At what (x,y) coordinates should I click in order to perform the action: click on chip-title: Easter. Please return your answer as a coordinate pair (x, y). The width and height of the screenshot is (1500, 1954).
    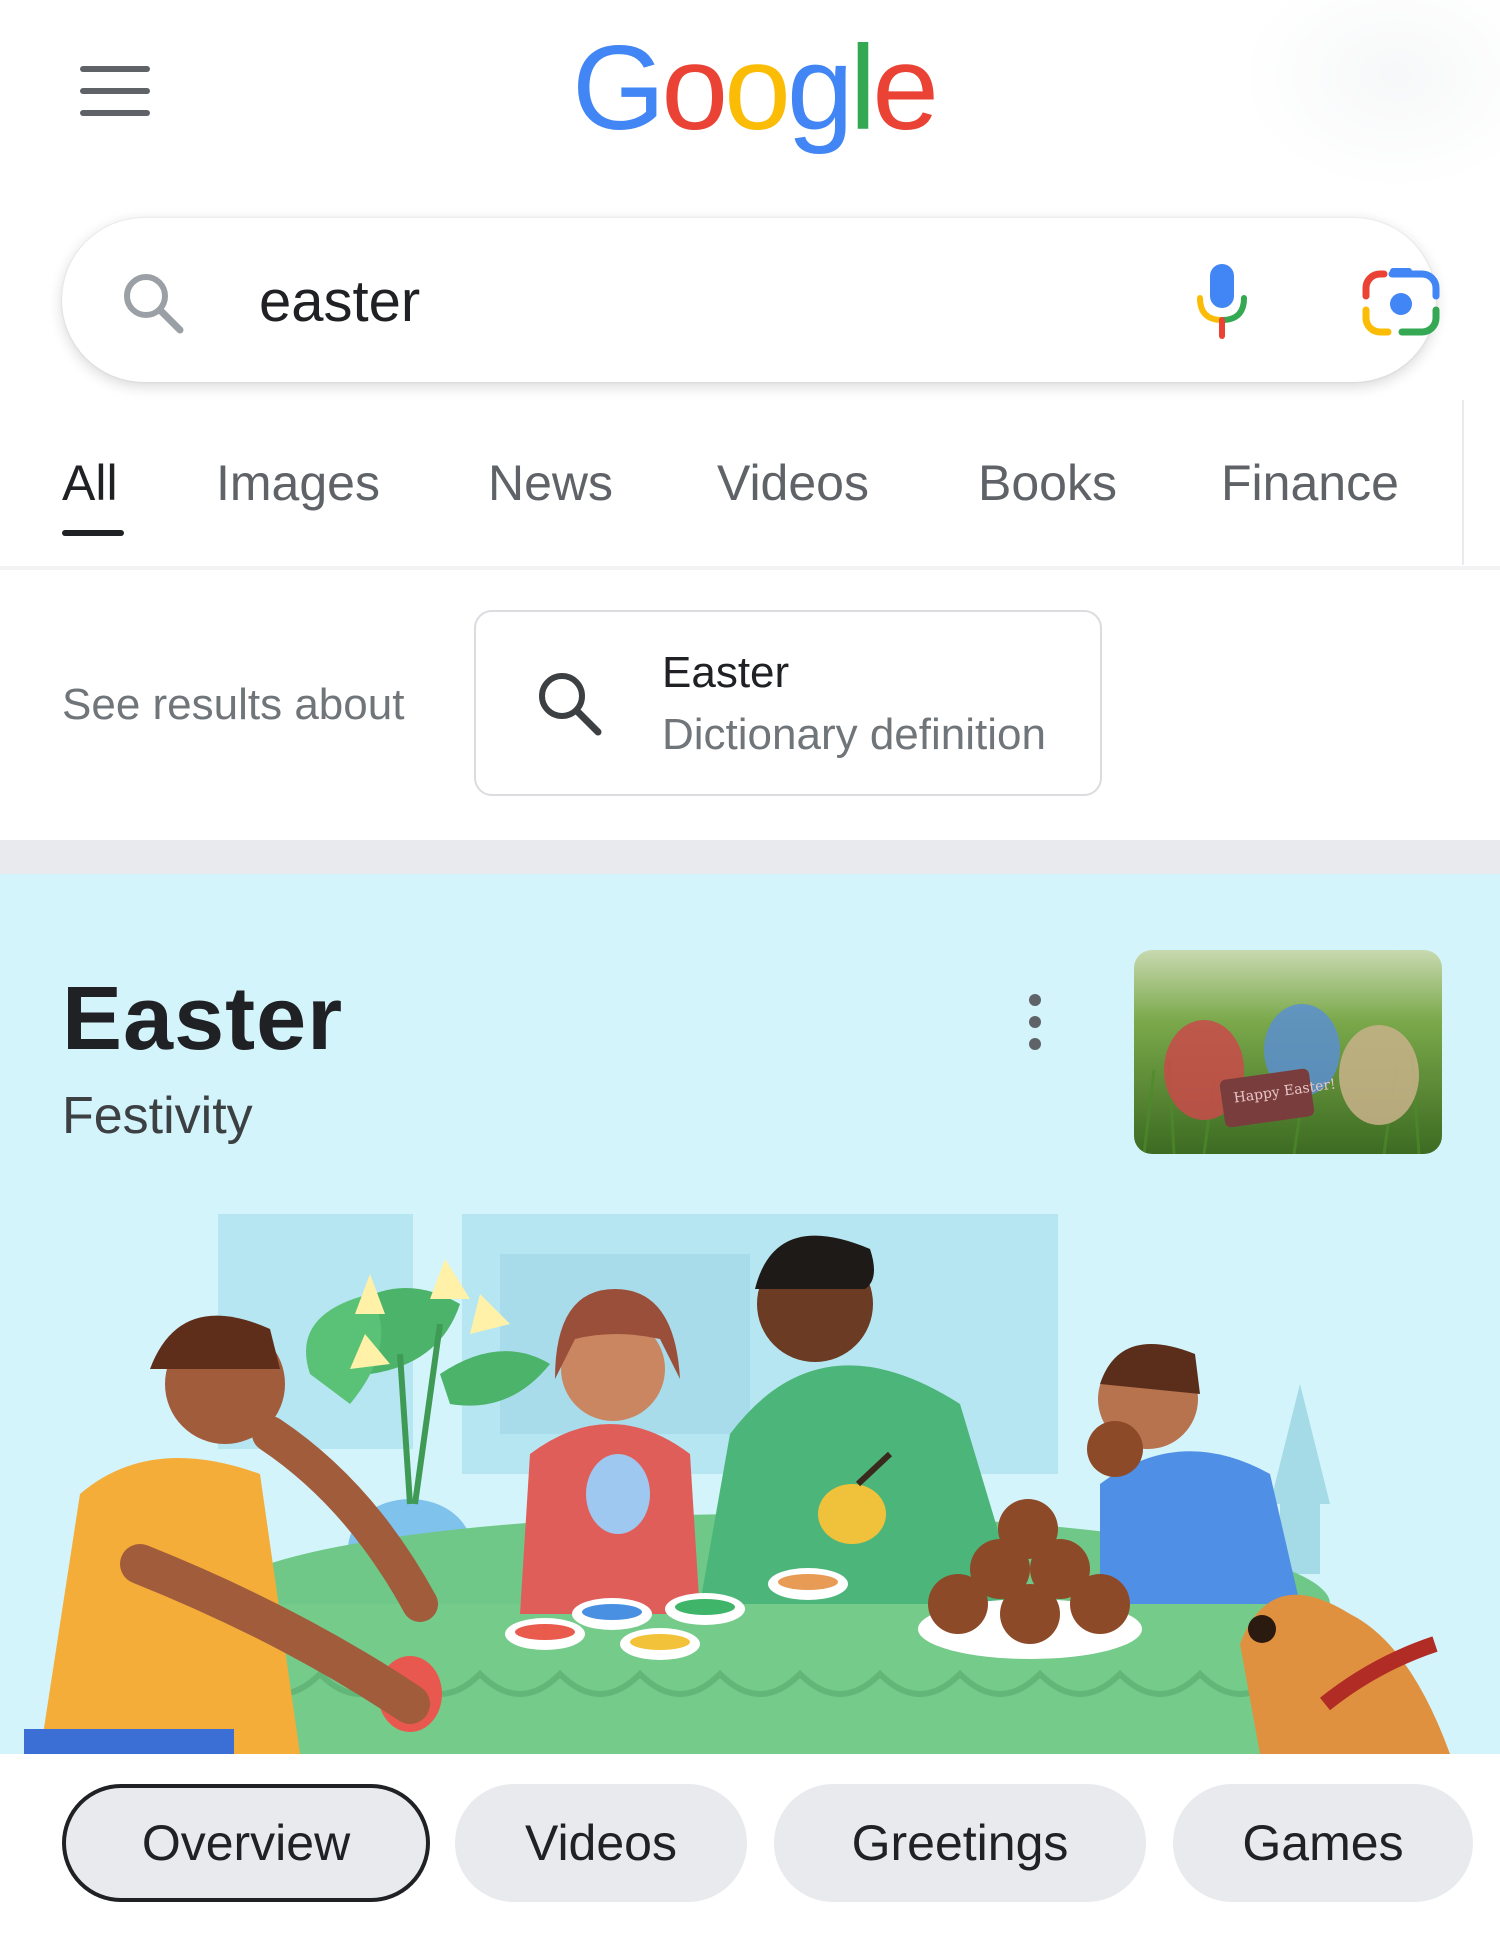
    Looking at the image, I should click on (726, 672).